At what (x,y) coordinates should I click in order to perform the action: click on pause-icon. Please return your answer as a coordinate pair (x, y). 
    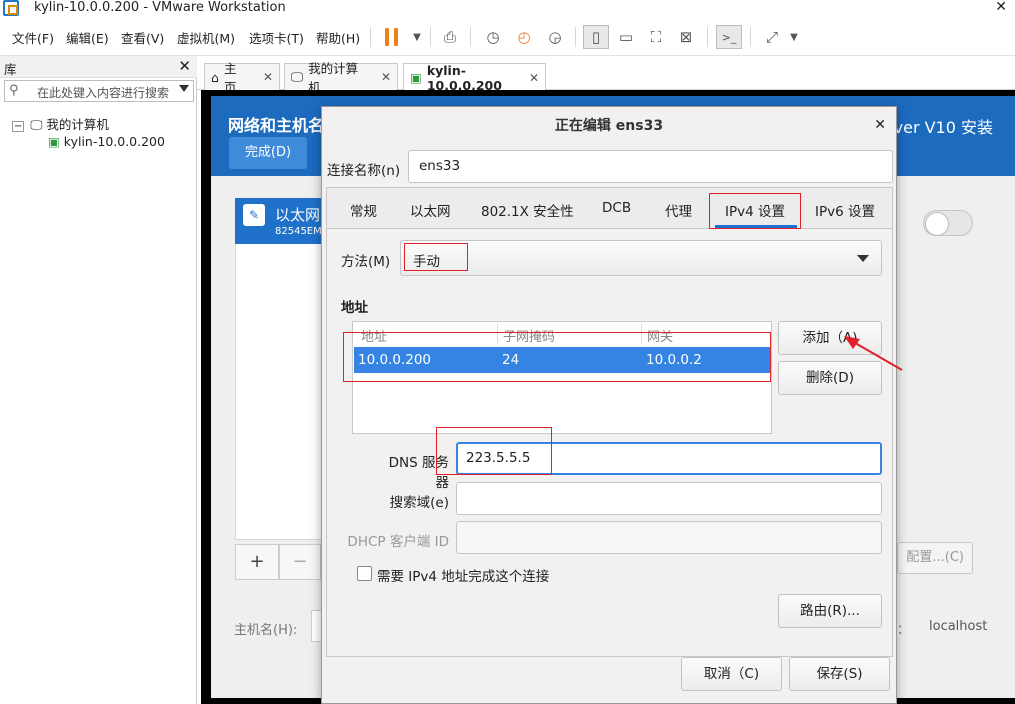
    Looking at the image, I should click on (394, 37).